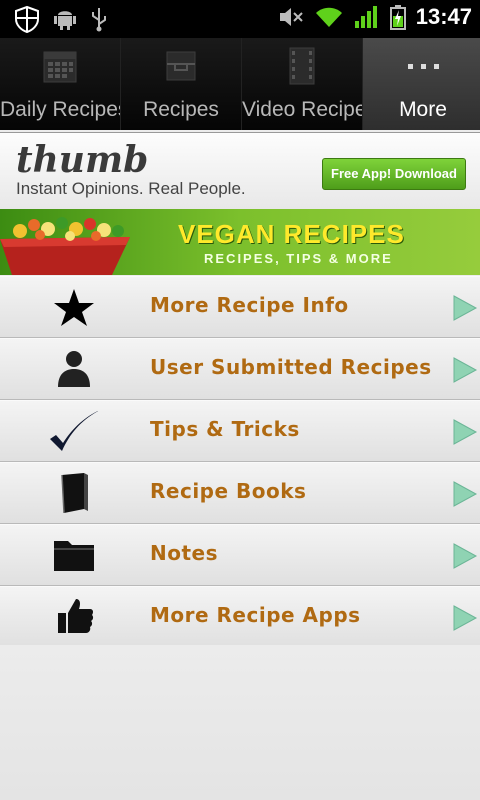 The image size is (480, 800). I want to click on mute-icon, so click(291, 17).